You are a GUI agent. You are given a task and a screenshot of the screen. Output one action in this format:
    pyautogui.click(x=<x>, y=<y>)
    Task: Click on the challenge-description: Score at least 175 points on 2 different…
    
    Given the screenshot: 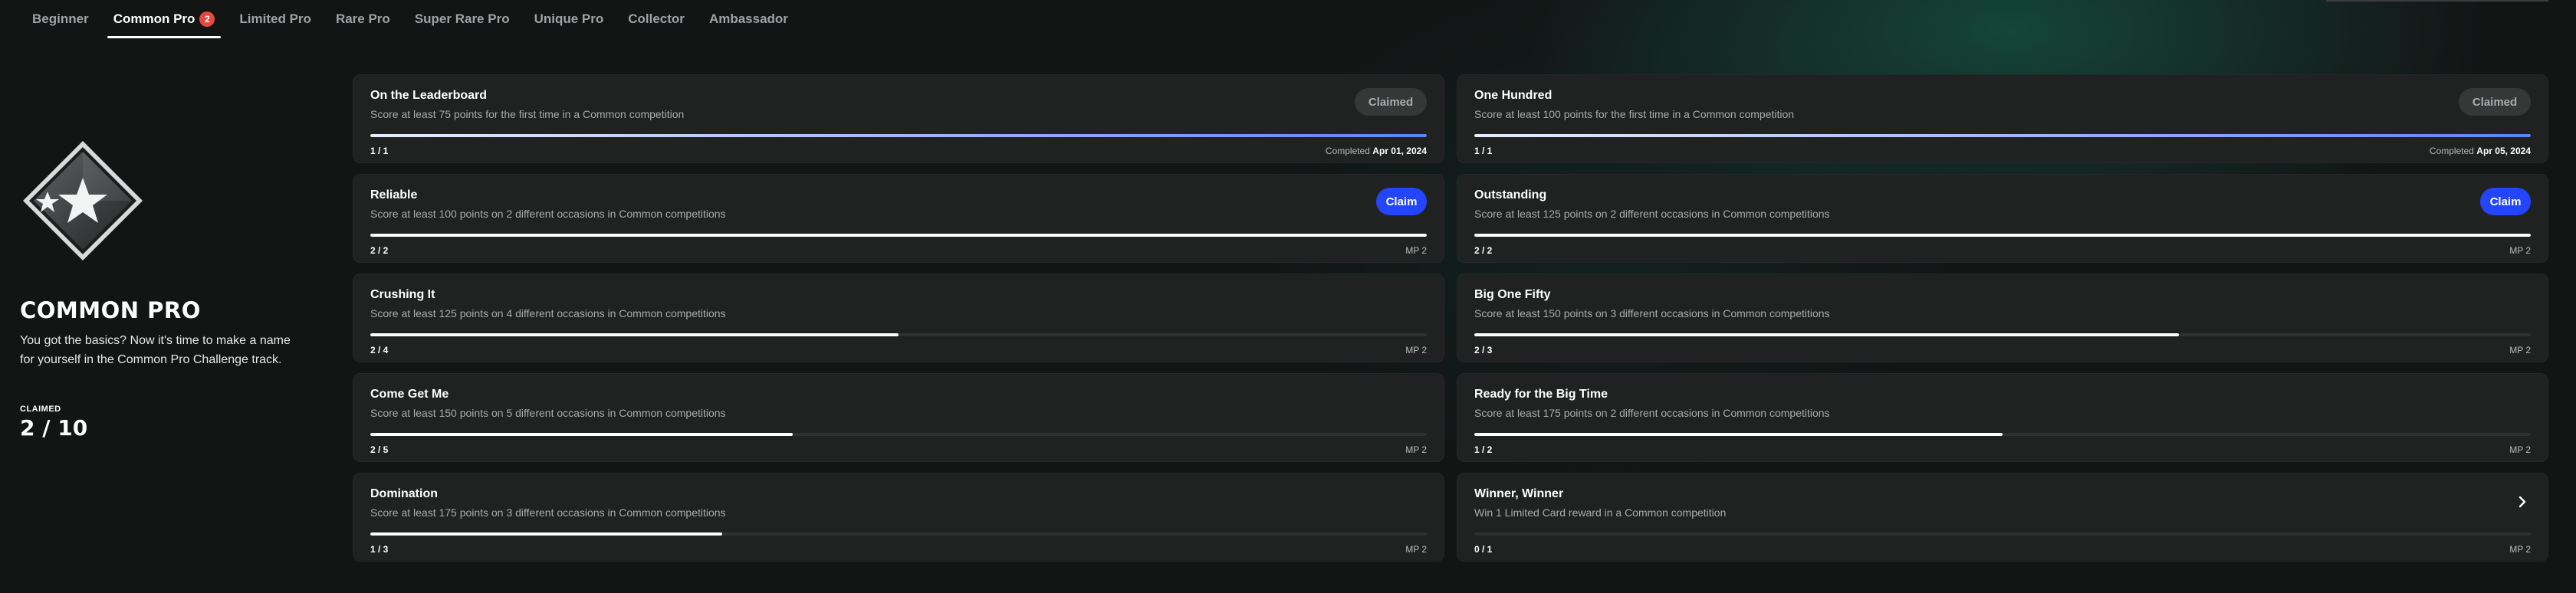 What is the action you would take?
    pyautogui.click(x=1652, y=413)
    